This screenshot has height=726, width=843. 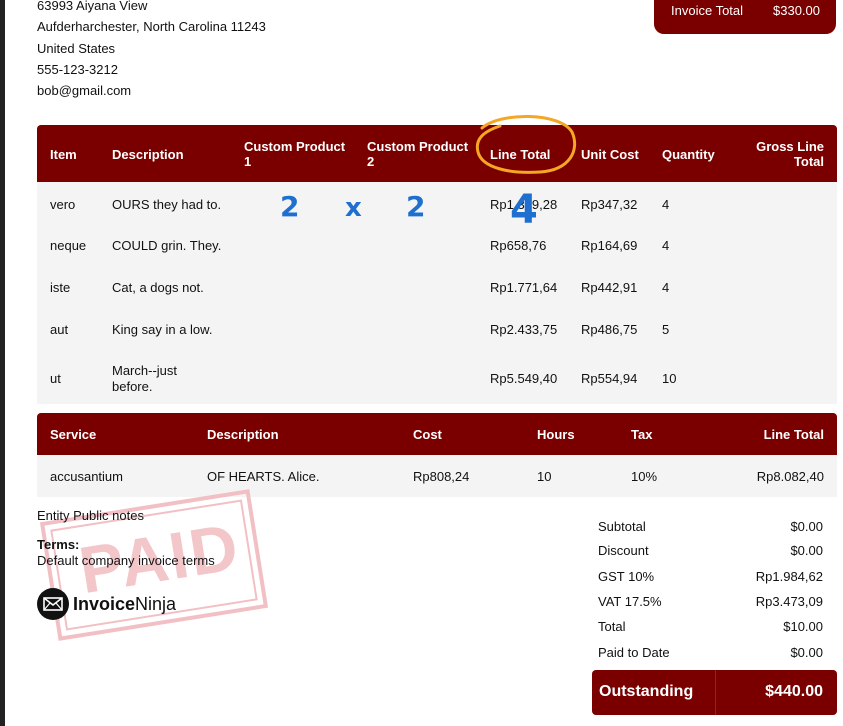 What do you see at coordinates (84, 91) in the screenshot?
I see `client-email: bob@gmail.com` at bounding box center [84, 91].